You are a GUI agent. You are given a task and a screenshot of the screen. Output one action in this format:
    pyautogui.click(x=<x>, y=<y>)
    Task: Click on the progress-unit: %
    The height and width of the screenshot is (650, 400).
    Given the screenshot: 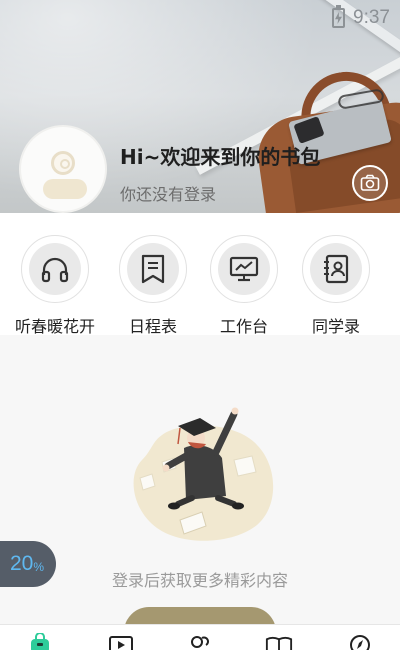 What is the action you would take?
    pyautogui.click(x=39, y=567)
    